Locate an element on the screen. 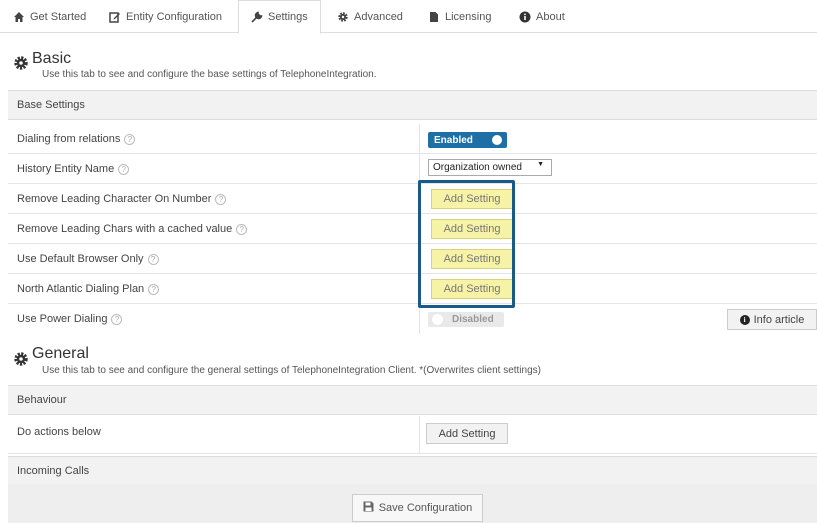  section-title: Basic is located at coordinates (52, 58).